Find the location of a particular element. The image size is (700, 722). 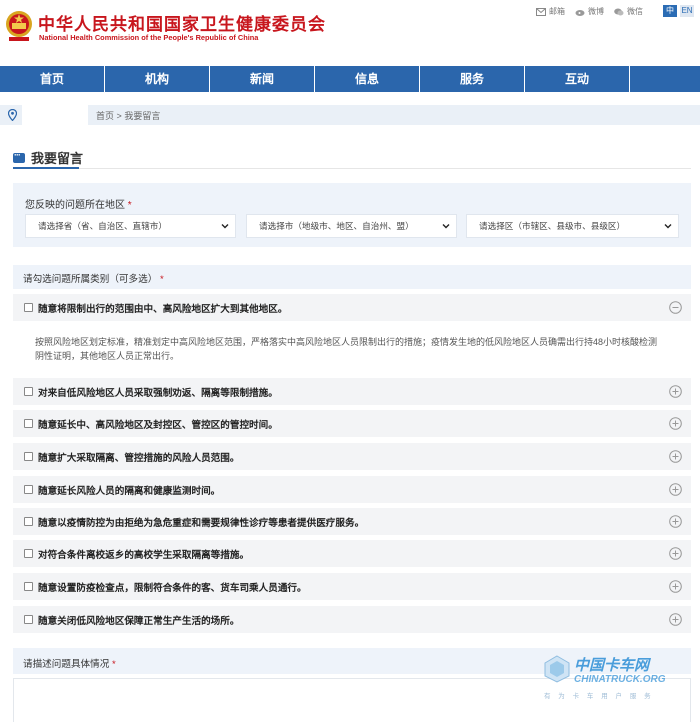

breadcrumb-bar: 首页 > 我要留言 is located at coordinates (350, 115).